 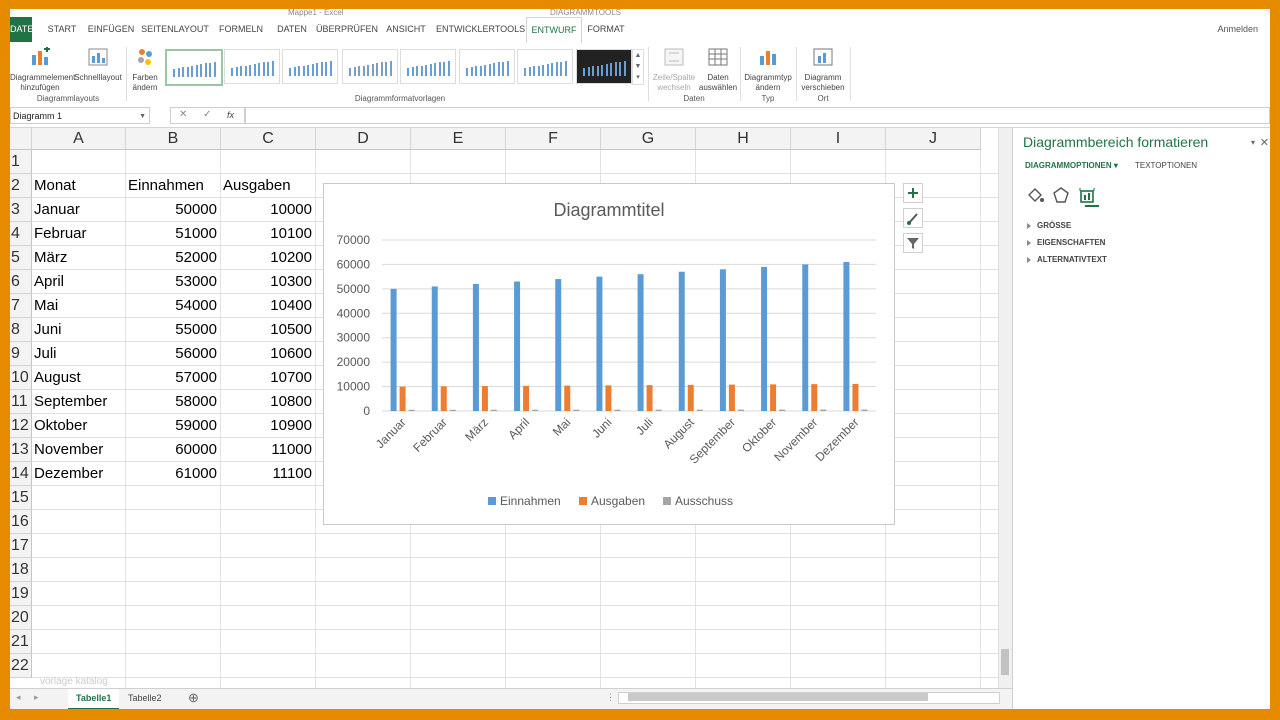 I want to click on cell: 51000, so click(x=171, y=234).